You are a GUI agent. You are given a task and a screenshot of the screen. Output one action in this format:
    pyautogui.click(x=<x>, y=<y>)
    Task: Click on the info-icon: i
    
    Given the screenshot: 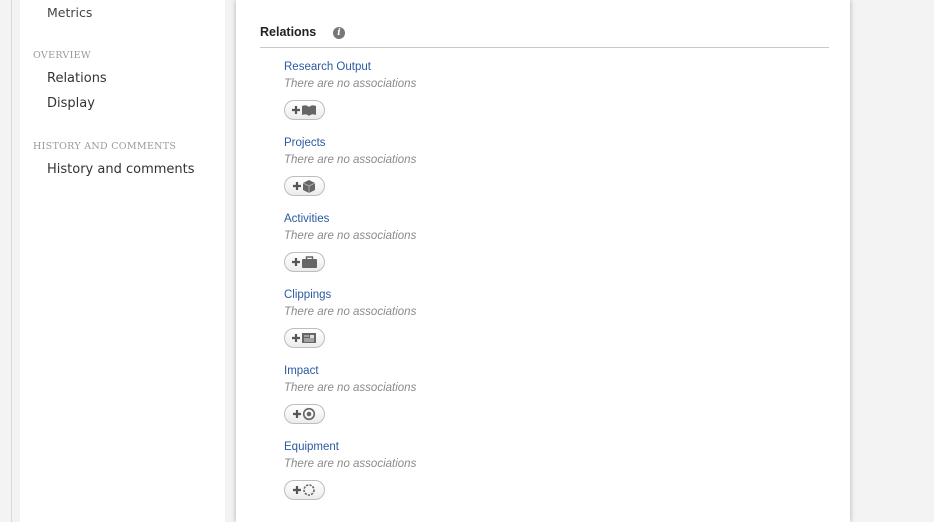 What is the action you would take?
    pyautogui.click(x=339, y=33)
    